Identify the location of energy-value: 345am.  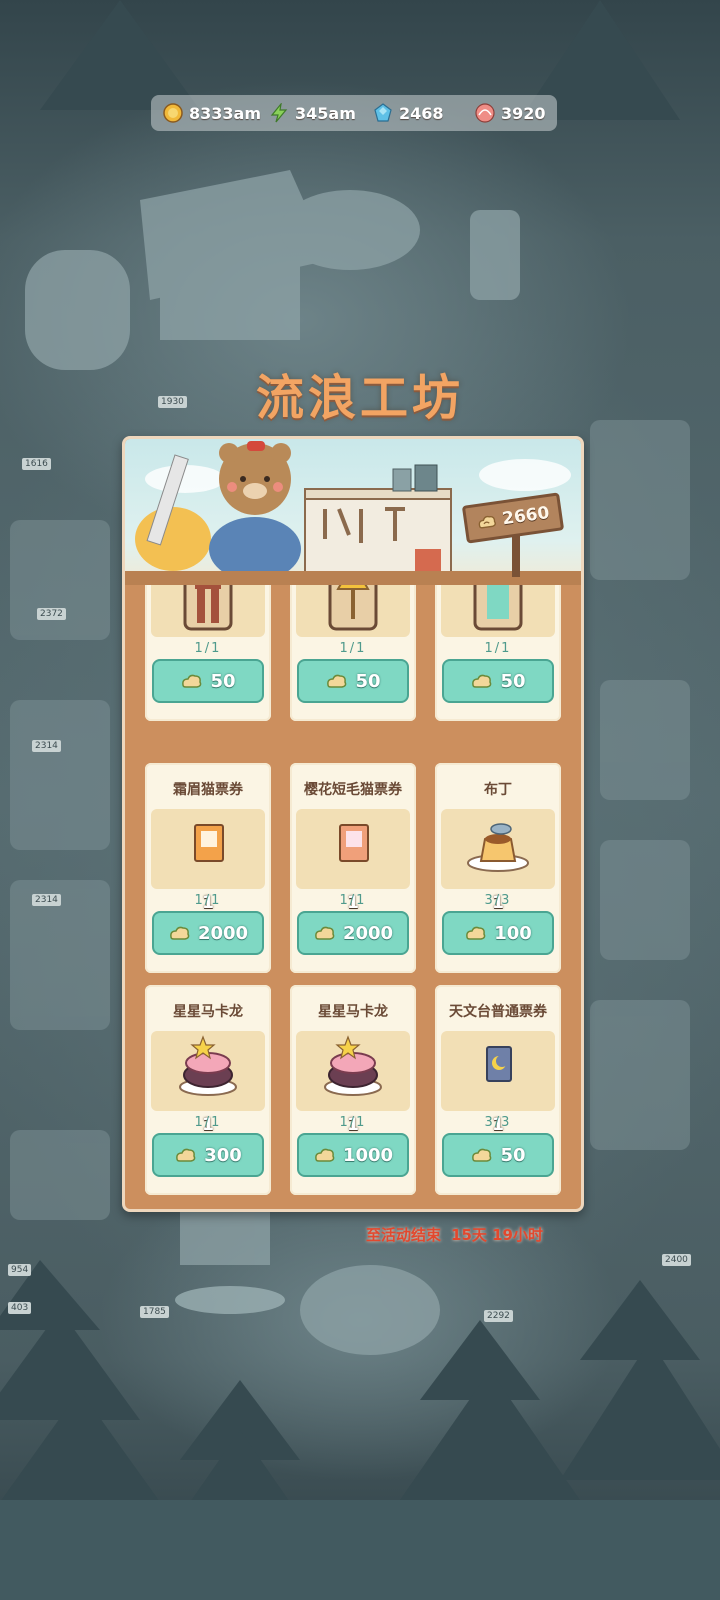
(325, 113).